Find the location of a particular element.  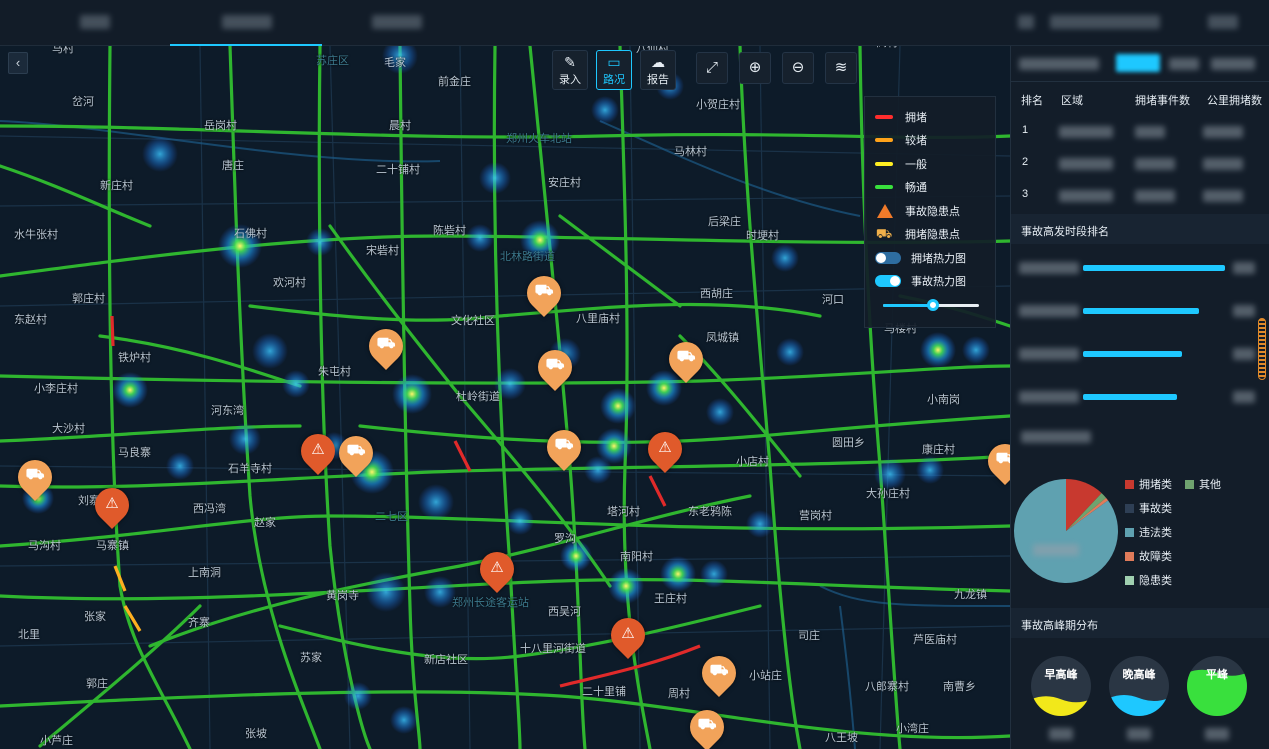

orange-line-swatch is located at coordinates (884, 140).